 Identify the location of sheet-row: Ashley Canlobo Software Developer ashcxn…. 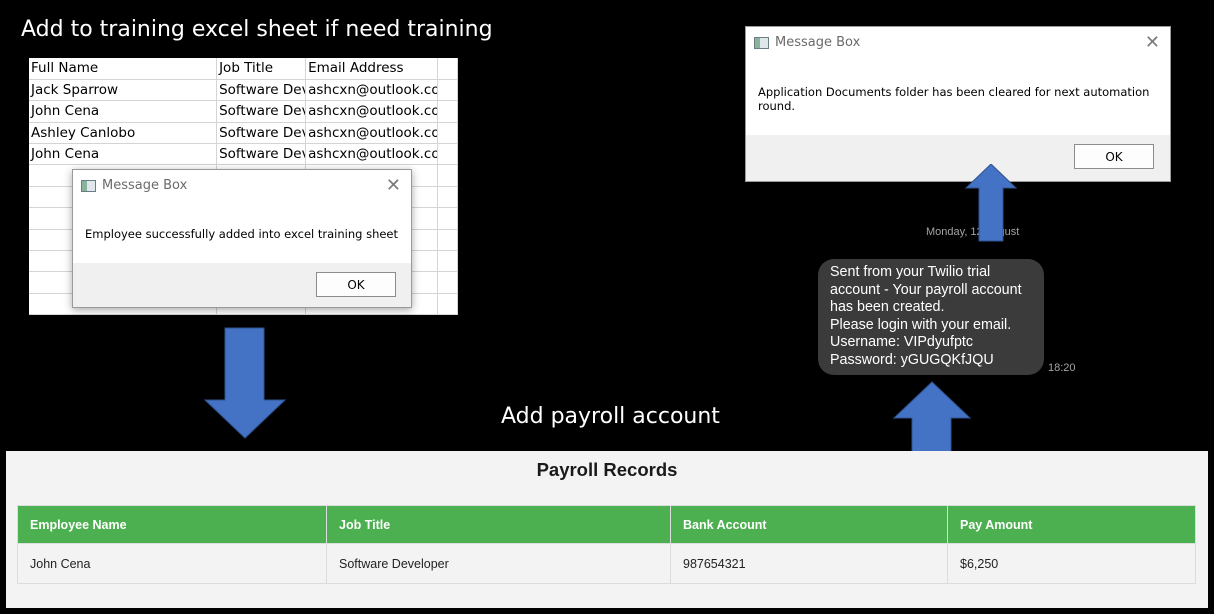
(243, 133).